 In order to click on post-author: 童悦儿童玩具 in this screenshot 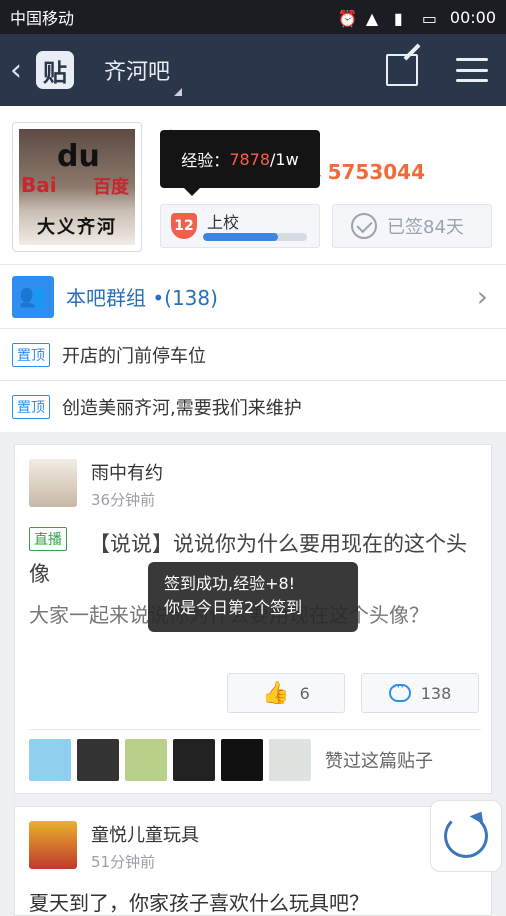, I will do `click(145, 834)`.